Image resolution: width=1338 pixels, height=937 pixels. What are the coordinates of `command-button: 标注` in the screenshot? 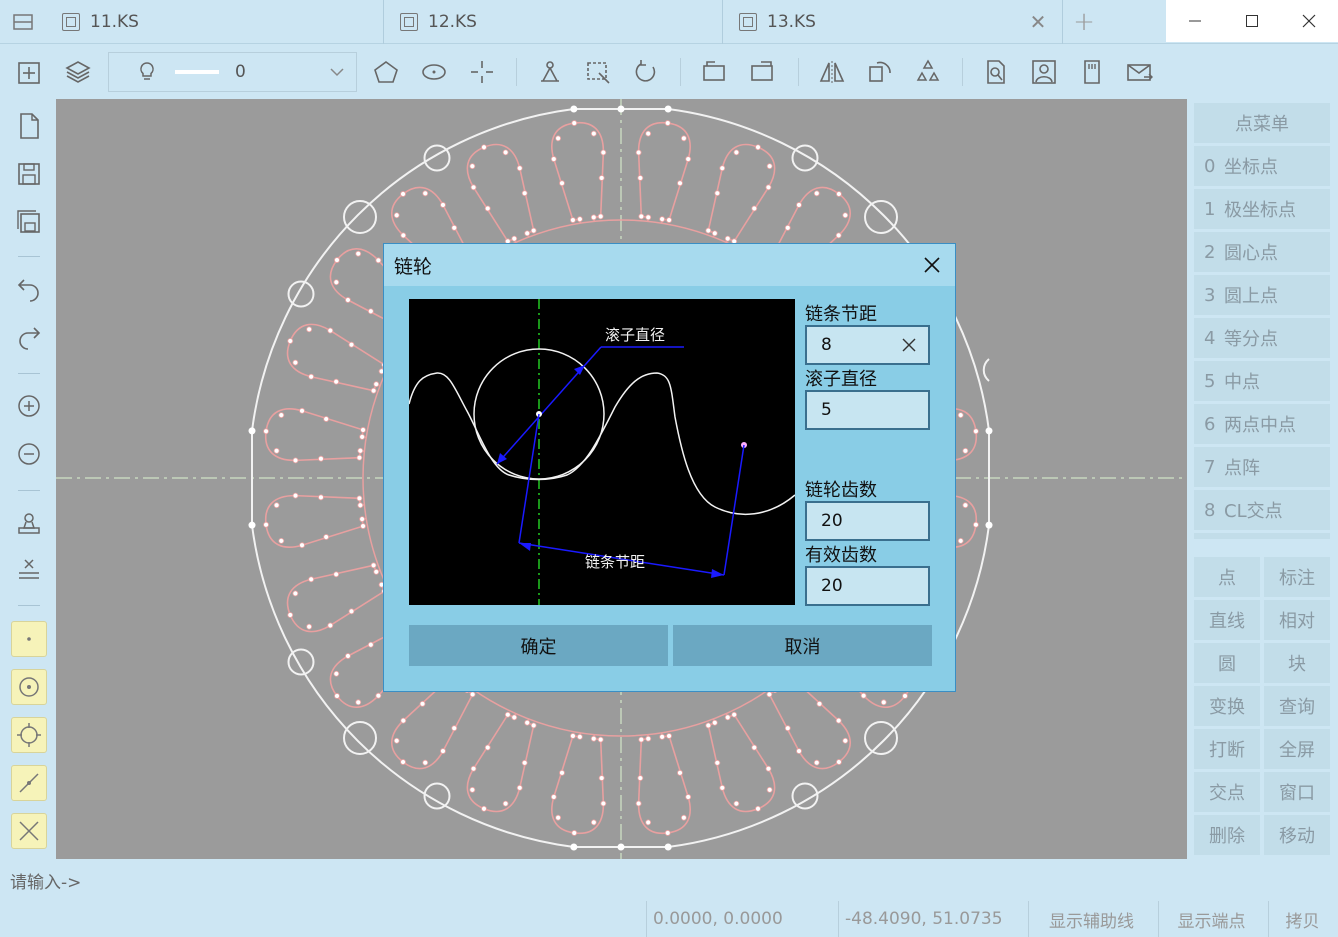 It's located at (1297, 577).